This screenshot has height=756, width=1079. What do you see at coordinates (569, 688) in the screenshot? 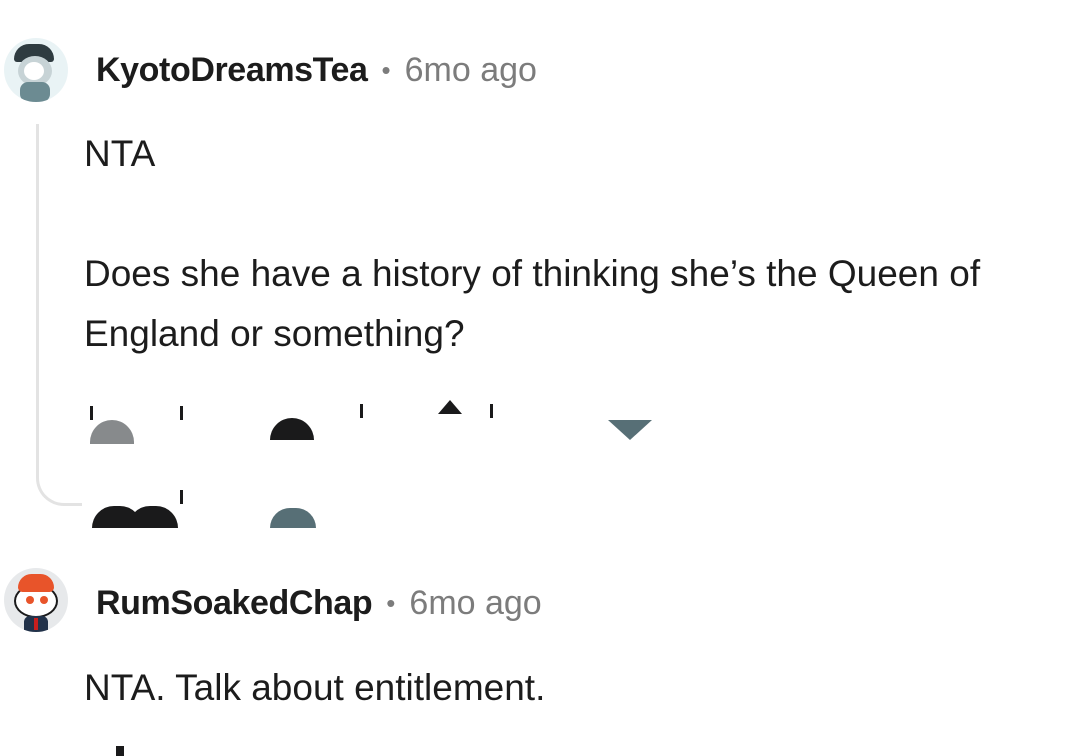
I see `comment-body: NTA. Talk about entitlement.` at bounding box center [569, 688].